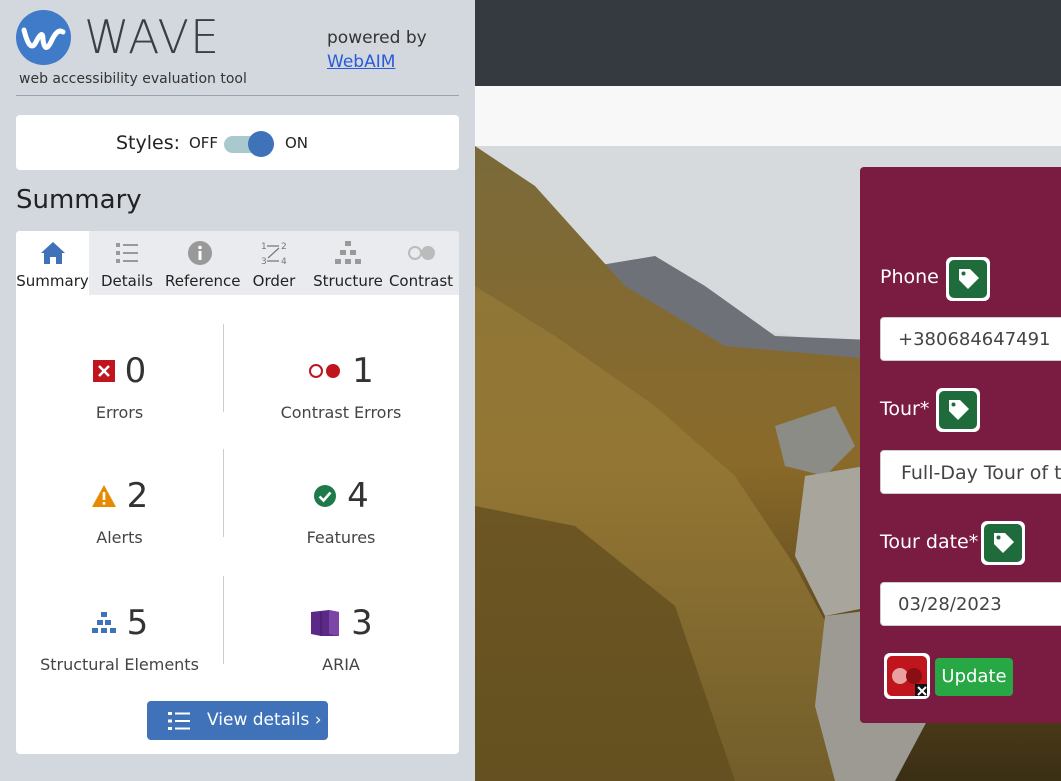 The image size is (1061, 781). Describe the element at coordinates (274, 281) in the screenshot. I see `tab-label: Order` at that location.